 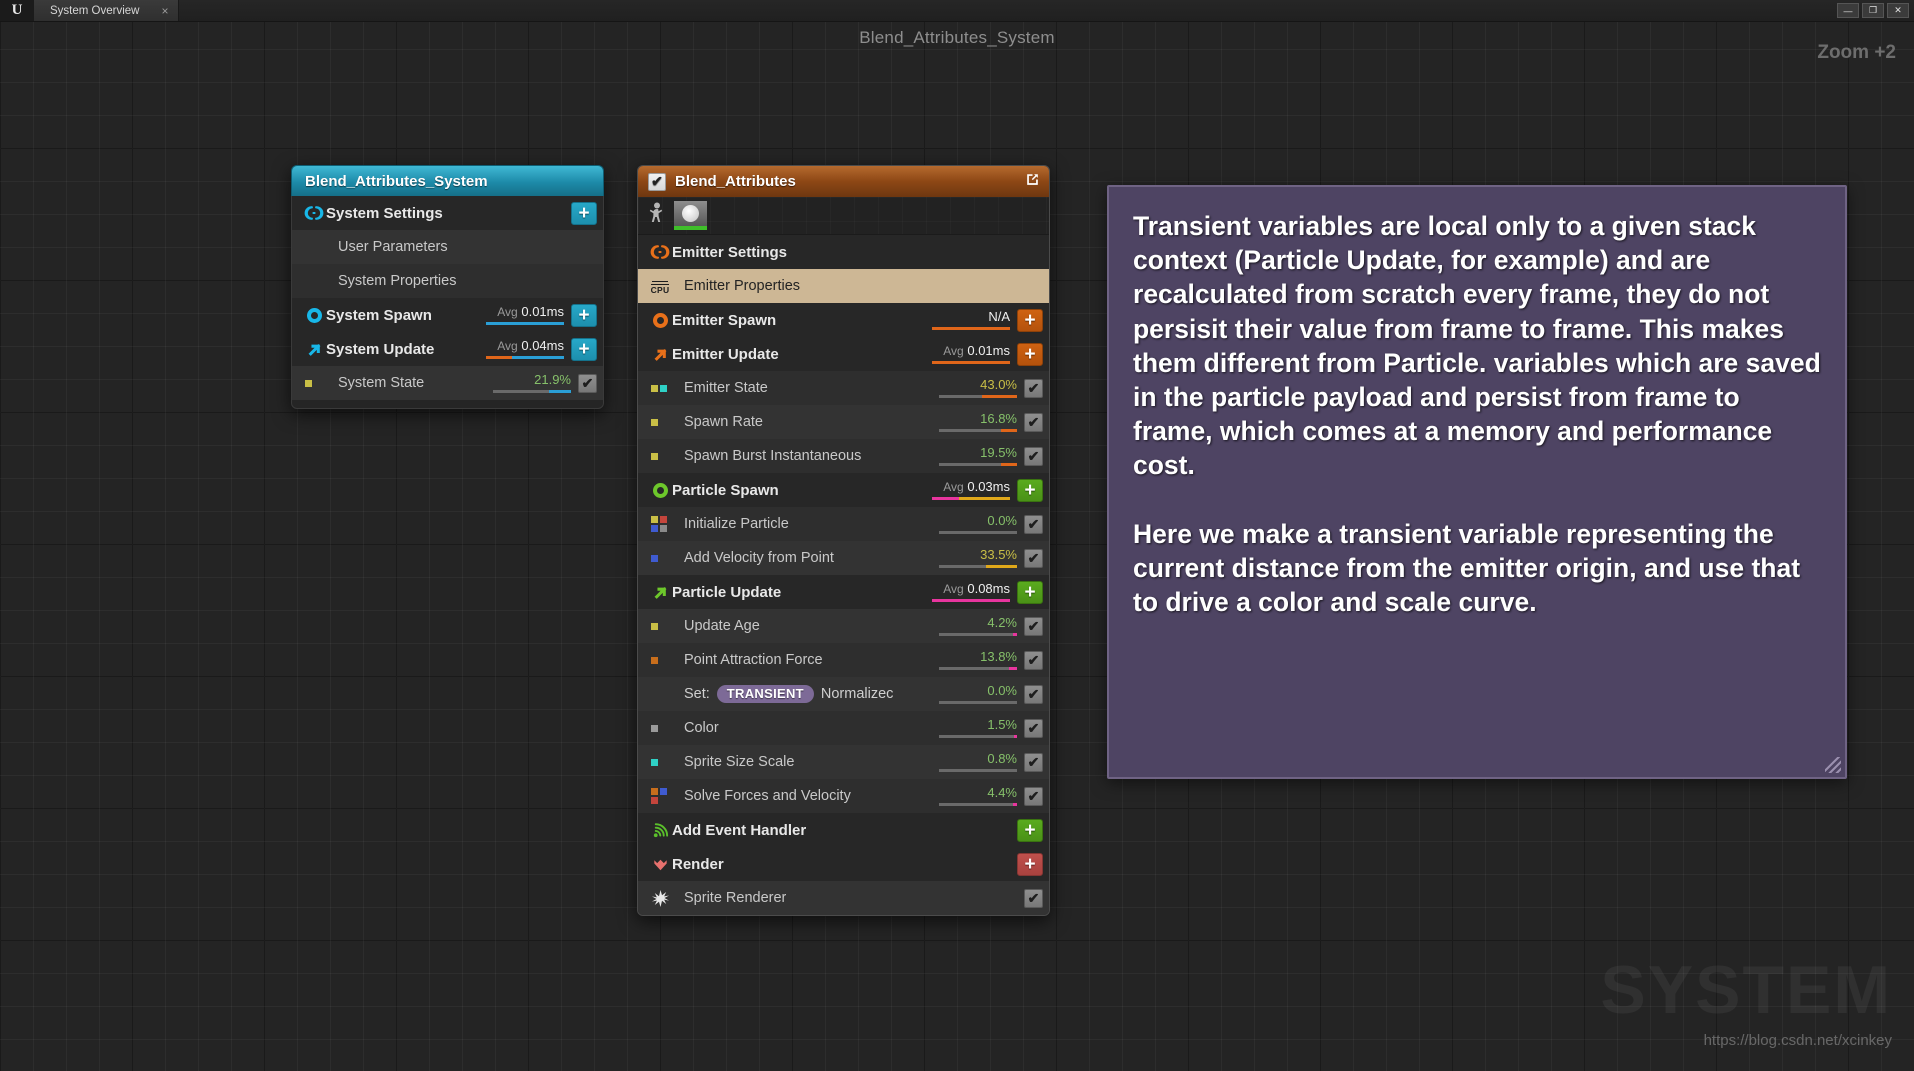 I want to click on open-in-editor-icon, so click(x=1032, y=182).